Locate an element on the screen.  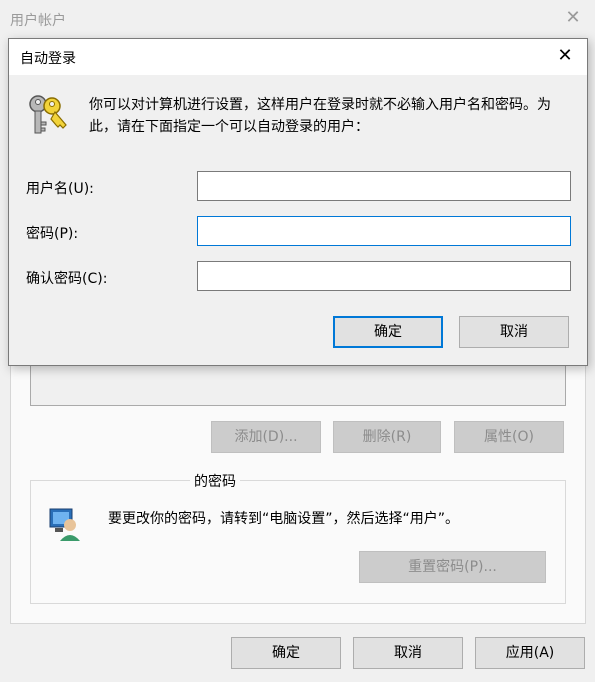
footer-ok-button: 确定 is located at coordinates (286, 653).